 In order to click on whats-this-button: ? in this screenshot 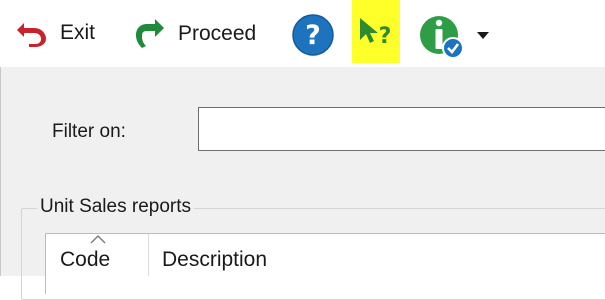, I will do `click(376, 31)`.